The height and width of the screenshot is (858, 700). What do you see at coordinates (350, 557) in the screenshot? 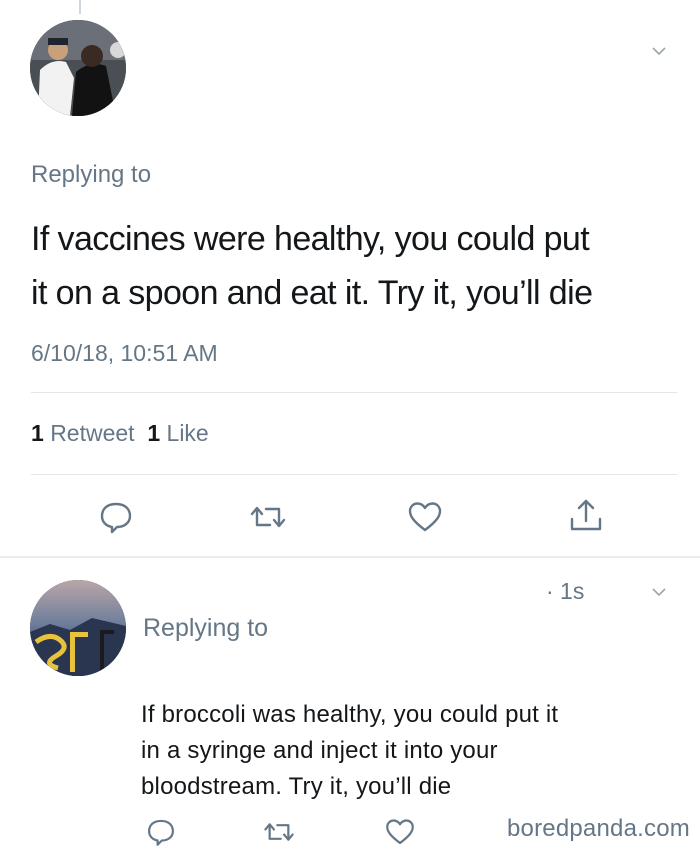
I see `tweet-separator` at bounding box center [350, 557].